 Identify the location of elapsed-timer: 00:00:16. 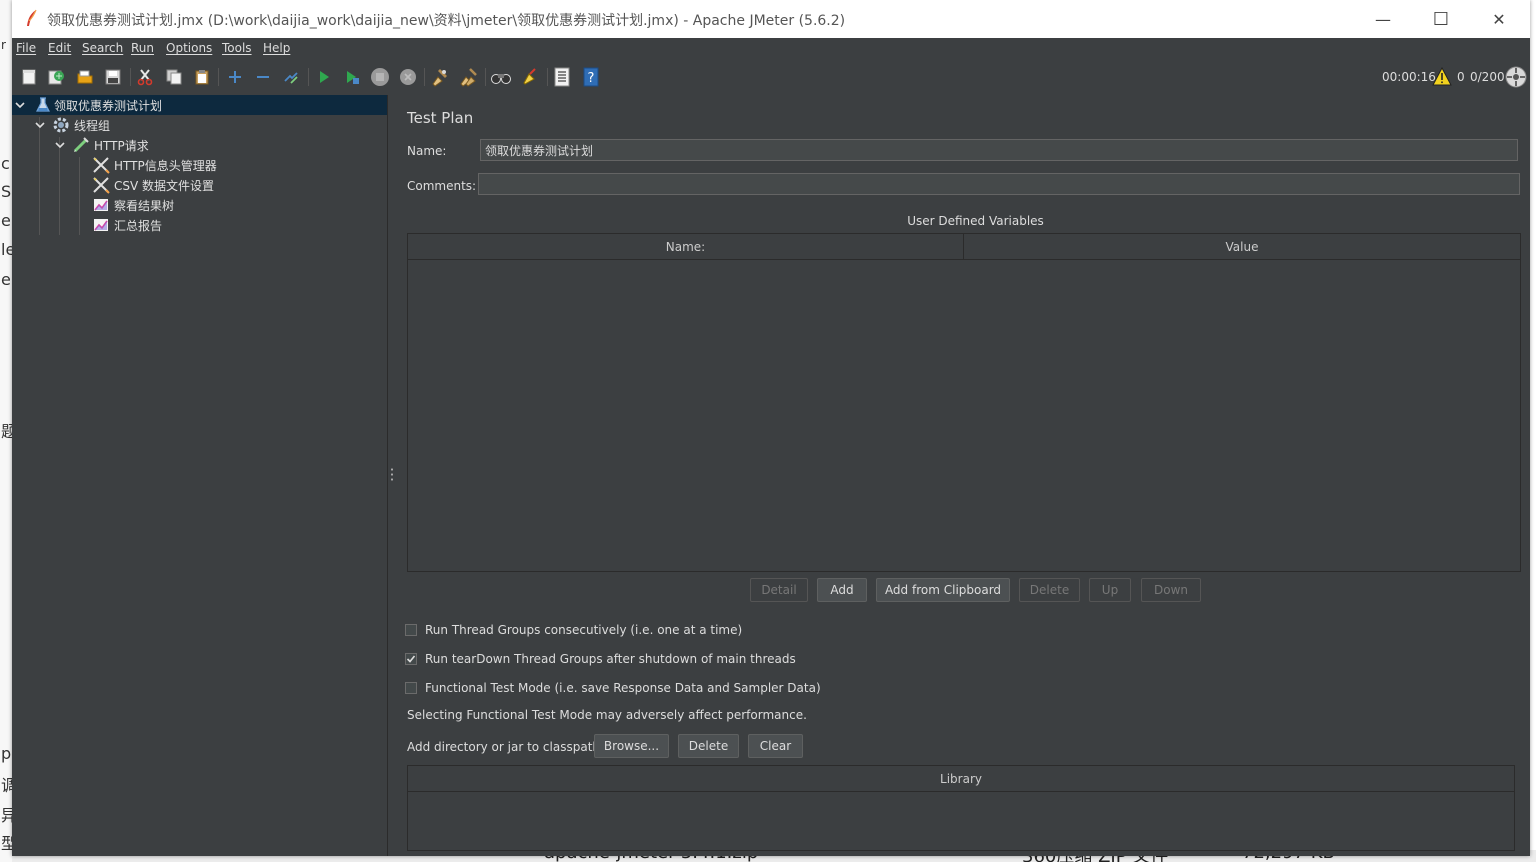
(1409, 77).